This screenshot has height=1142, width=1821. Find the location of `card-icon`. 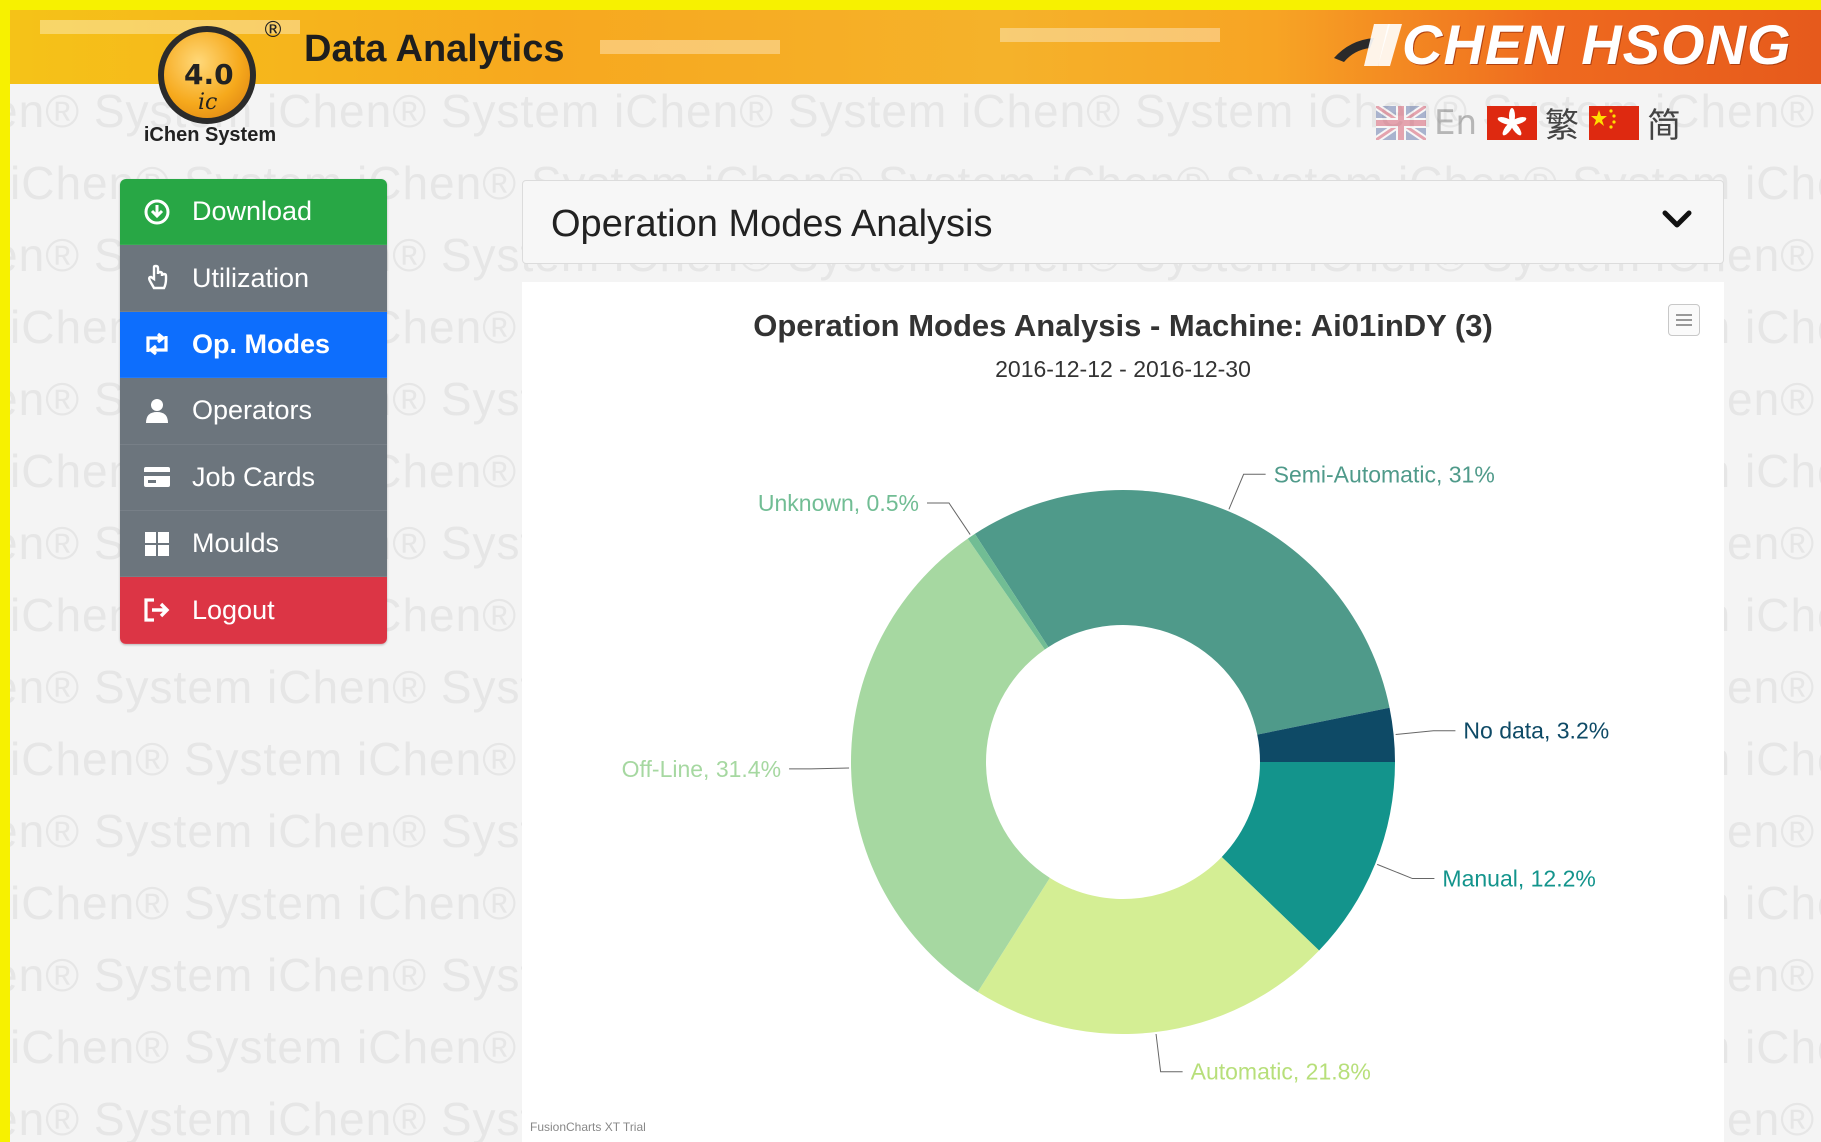

card-icon is located at coordinates (157, 477).